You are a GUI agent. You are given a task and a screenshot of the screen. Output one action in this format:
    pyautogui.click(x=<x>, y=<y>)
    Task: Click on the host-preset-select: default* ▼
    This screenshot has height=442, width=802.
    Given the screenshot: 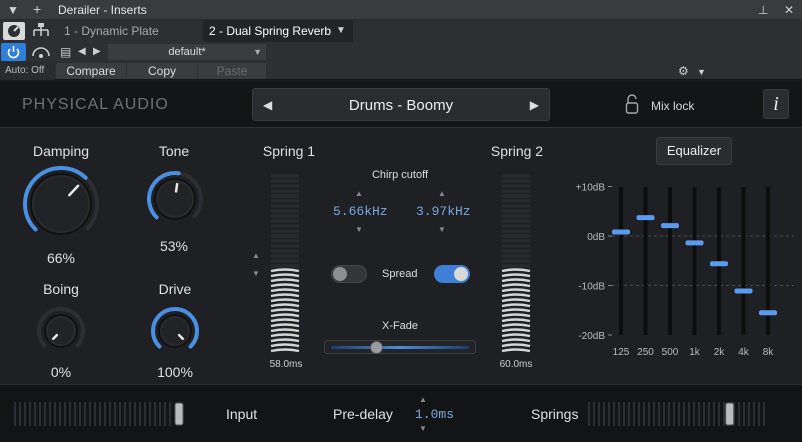 What is the action you would take?
    pyautogui.click(x=187, y=52)
    